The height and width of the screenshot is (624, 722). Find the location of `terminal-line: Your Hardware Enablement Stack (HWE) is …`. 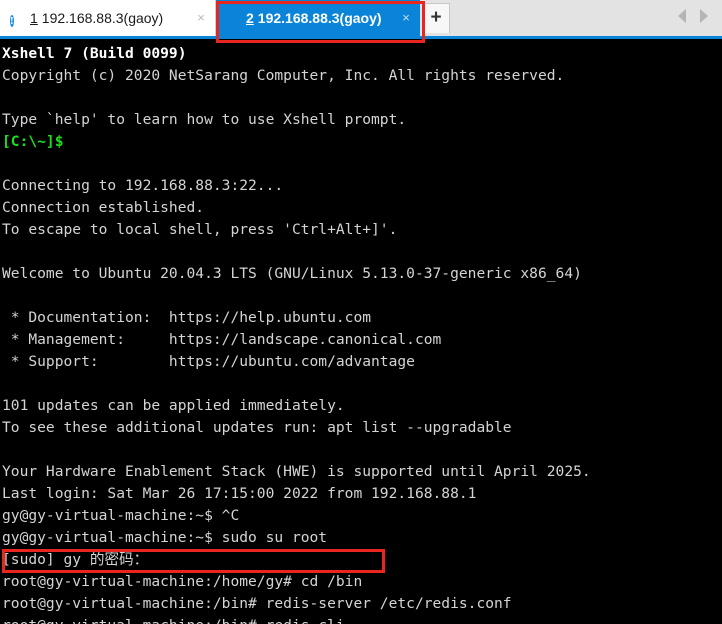

terminal-line: Your Hardware Enablement Stack (HWE) is … is located at coordinates (296, 471).